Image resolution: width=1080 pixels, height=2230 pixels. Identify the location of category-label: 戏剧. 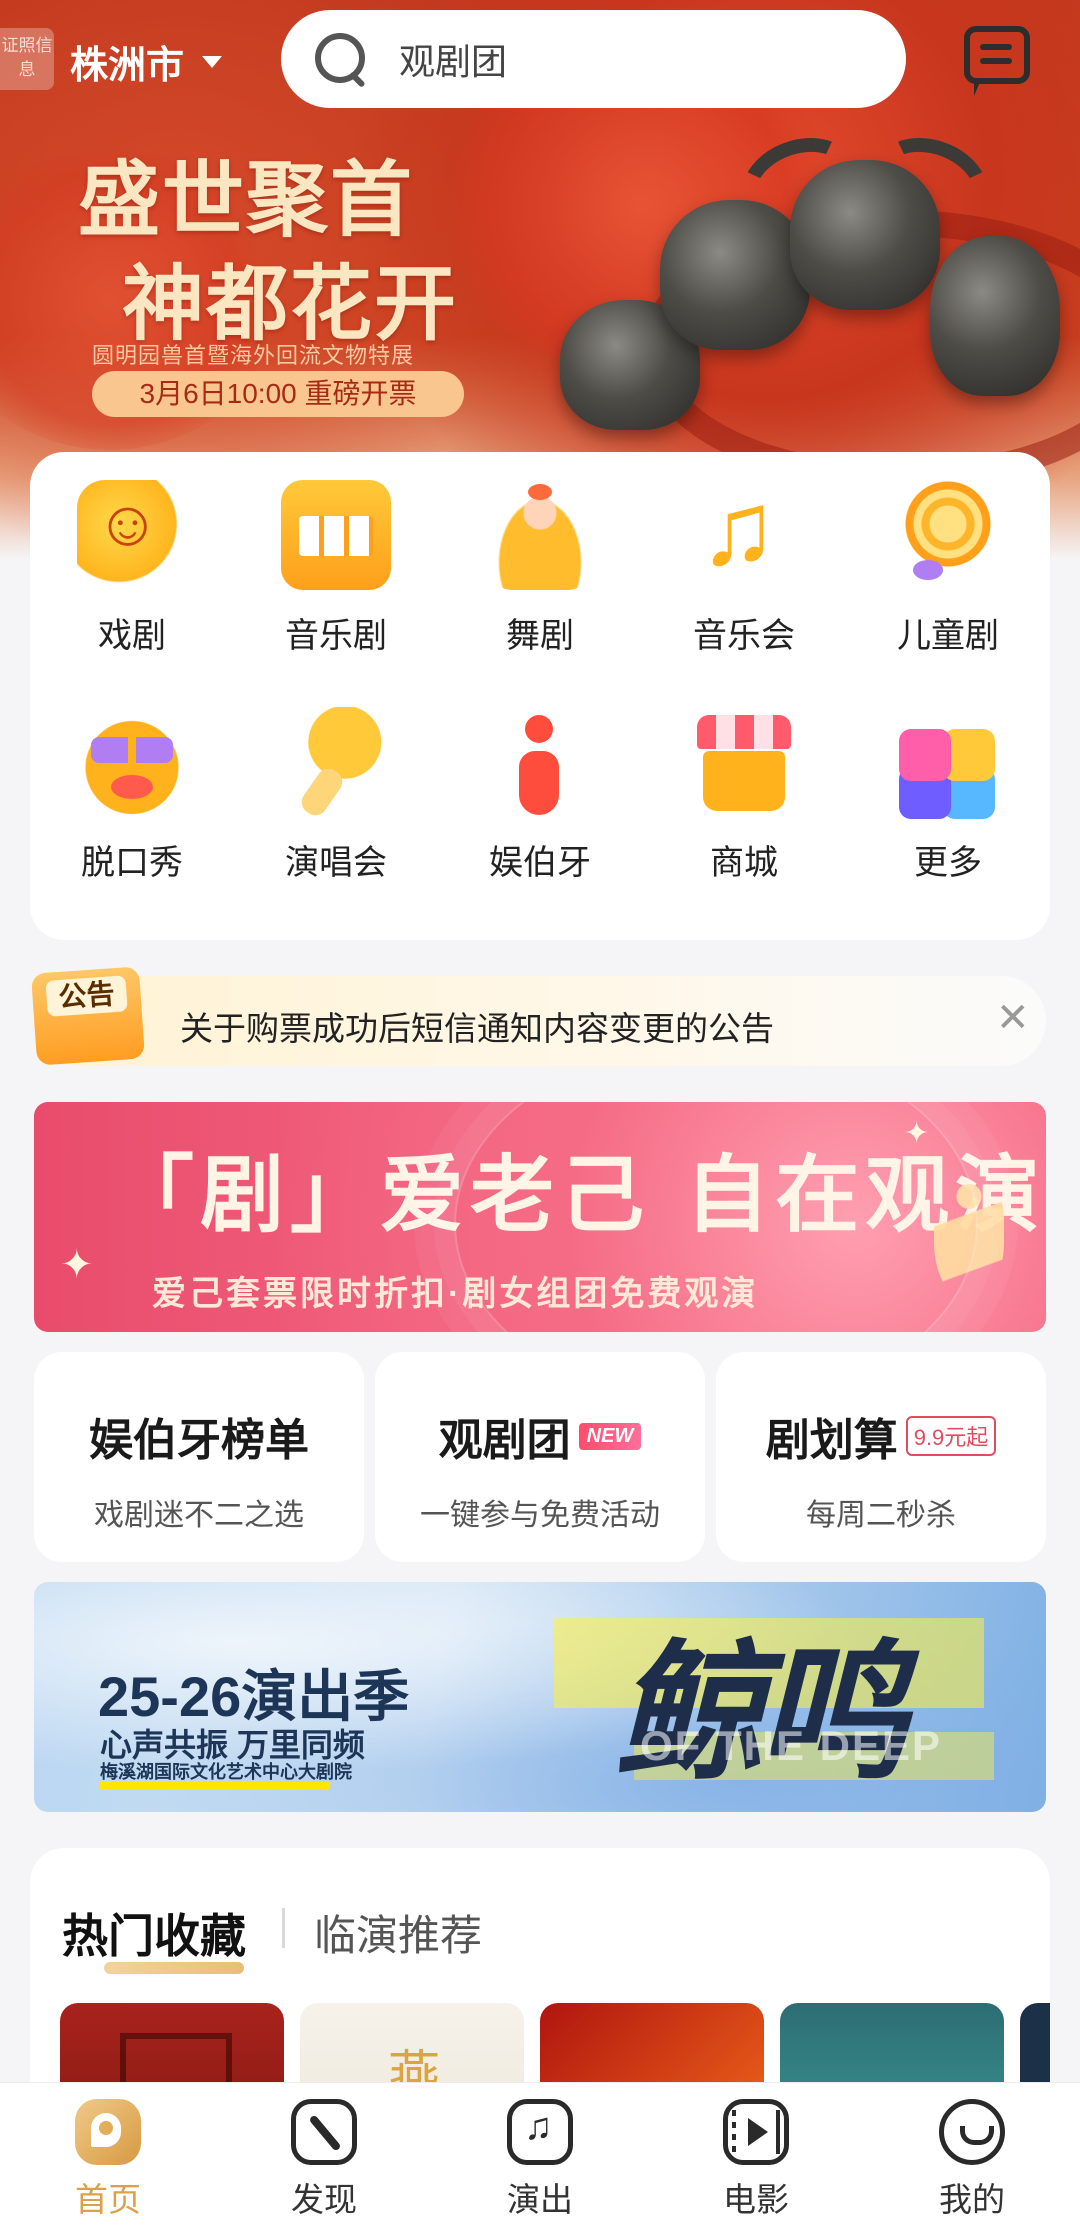
(132, 636).